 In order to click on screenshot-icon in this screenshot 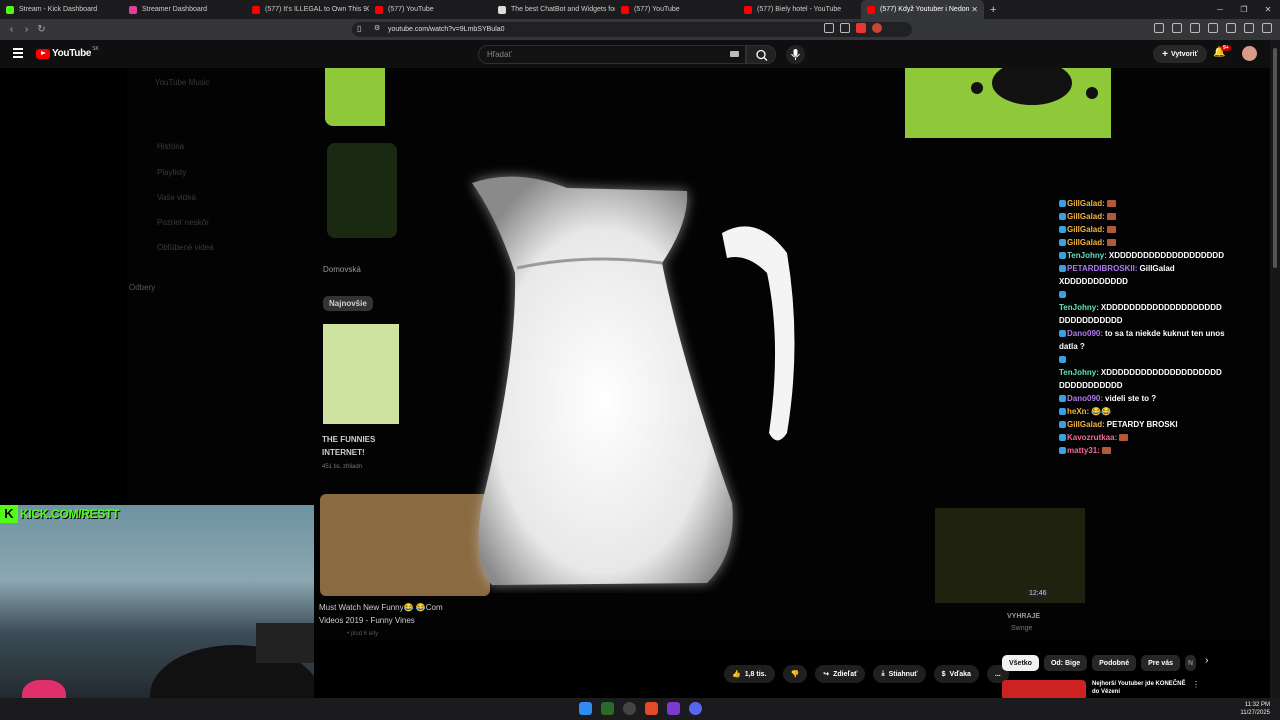, I will do `click(1177, 28)`.